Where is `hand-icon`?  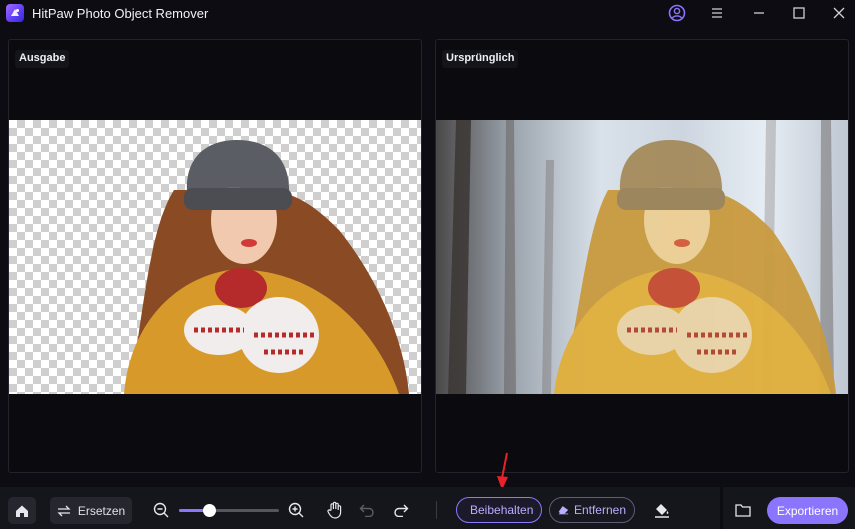 hand-icon is located at coordinates (334, 510).